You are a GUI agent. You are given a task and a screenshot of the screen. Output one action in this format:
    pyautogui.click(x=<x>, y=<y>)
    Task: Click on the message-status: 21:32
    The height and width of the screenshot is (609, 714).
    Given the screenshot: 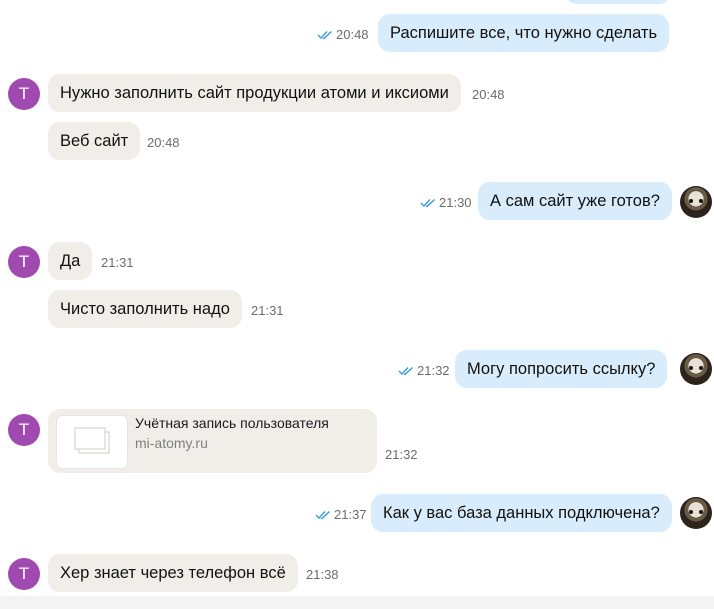 What is the action you would take?
    pyautogui.click(x=424, y=370)
    